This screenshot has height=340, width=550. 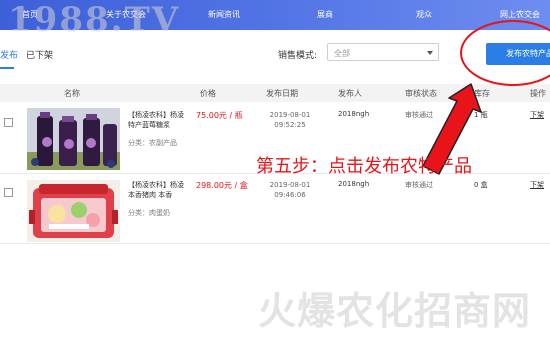 What do you see at coordinates (94, 20) in the screenshot?
I see `watermark-top: 1988.TV` at bounding box center [94, 20].